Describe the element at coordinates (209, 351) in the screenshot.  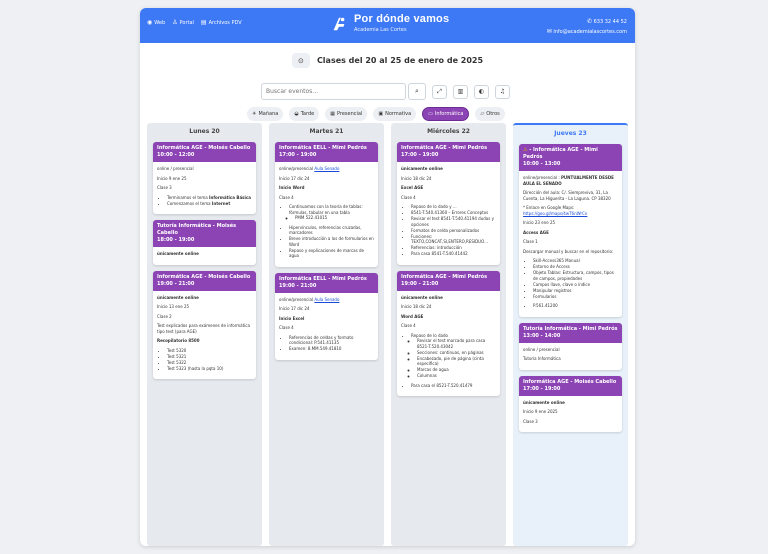
I see `list-item: Test 5320` at that location.